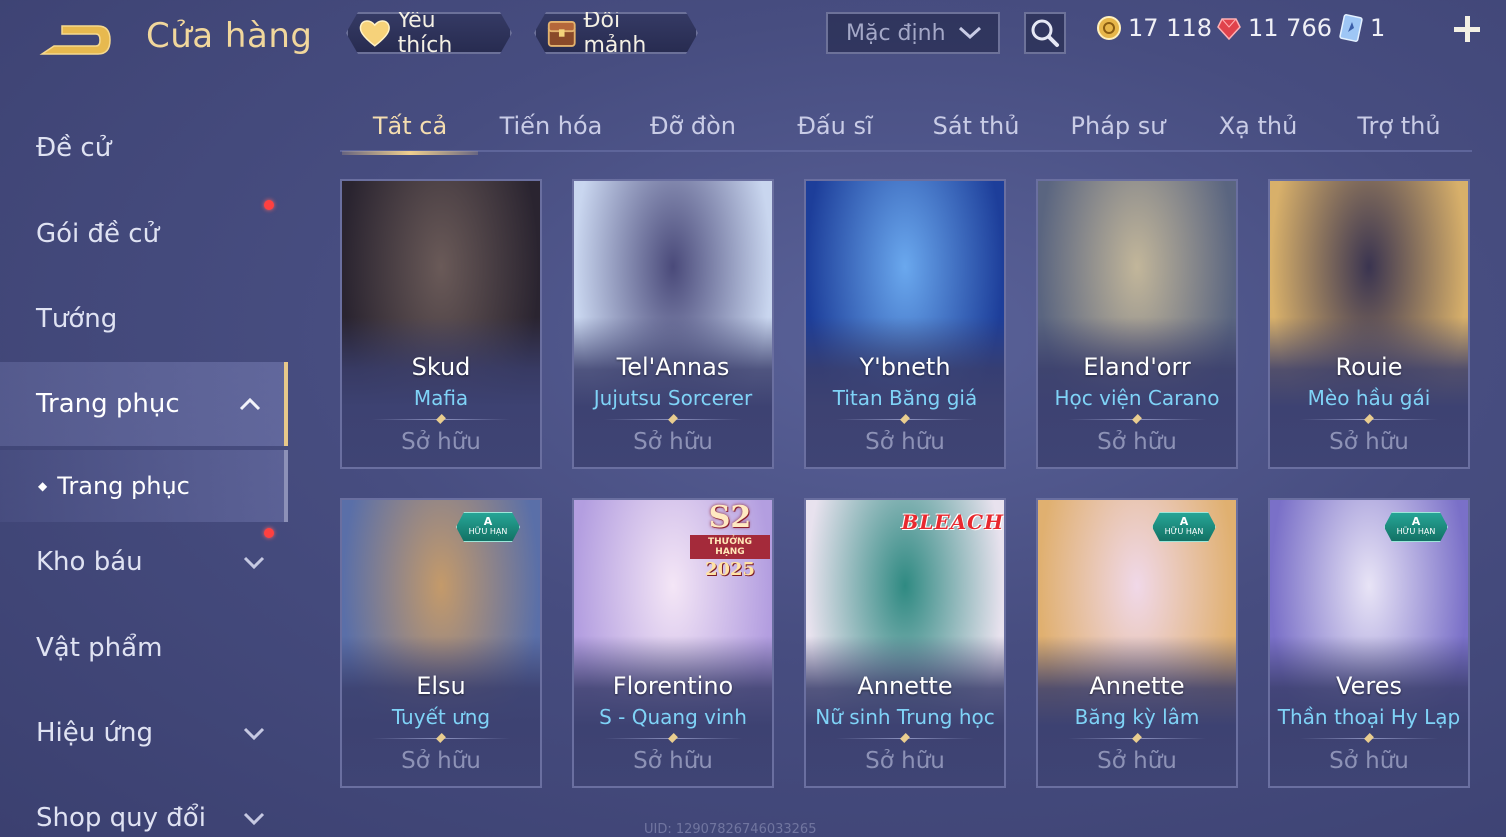  What do you see at coordinates (441, 686) in the screenshot?
I see `hero-name: Elsu` at bounding box center [441, 686].